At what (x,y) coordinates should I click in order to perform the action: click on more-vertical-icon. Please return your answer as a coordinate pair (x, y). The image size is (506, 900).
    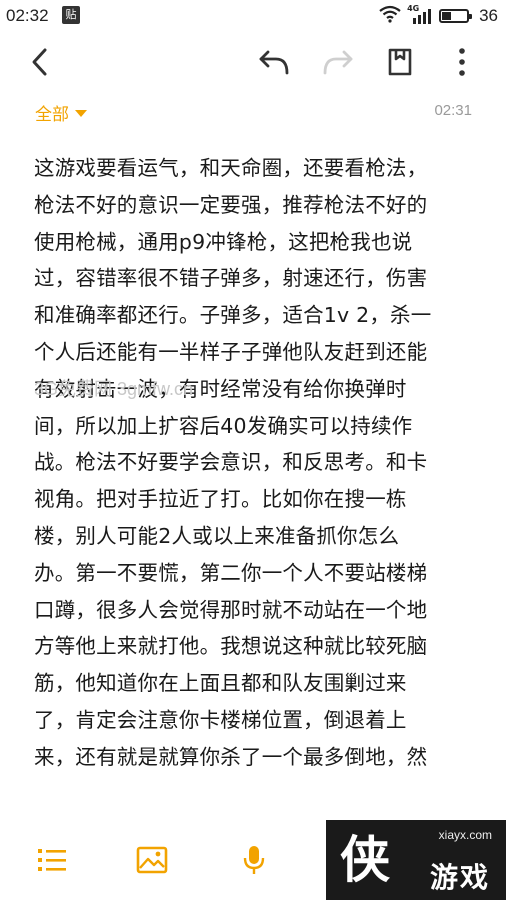
    Looking at the image, I should click on (462, 62).